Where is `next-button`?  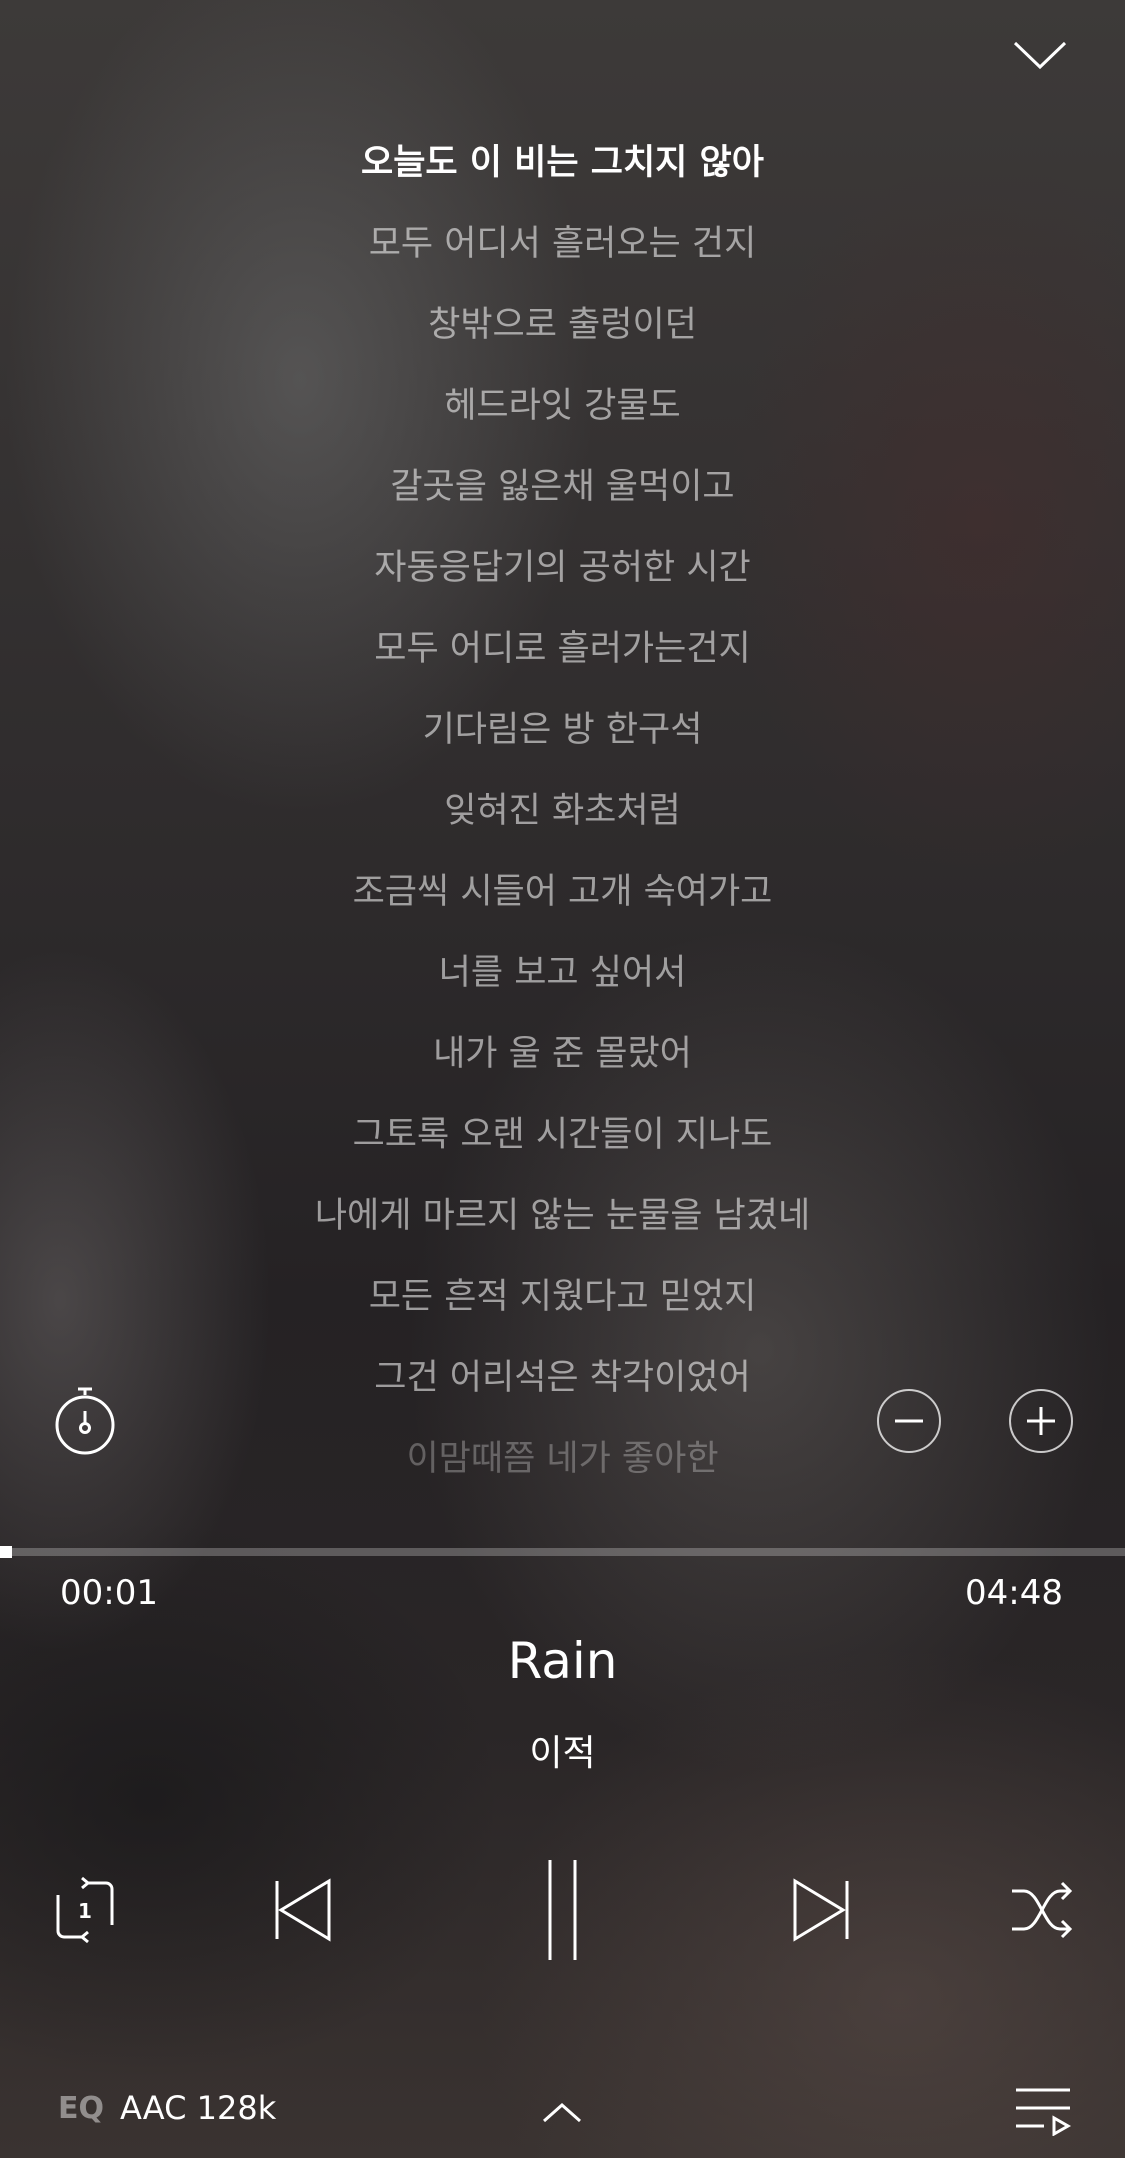
next-button is located at coordinates (821, 1910).